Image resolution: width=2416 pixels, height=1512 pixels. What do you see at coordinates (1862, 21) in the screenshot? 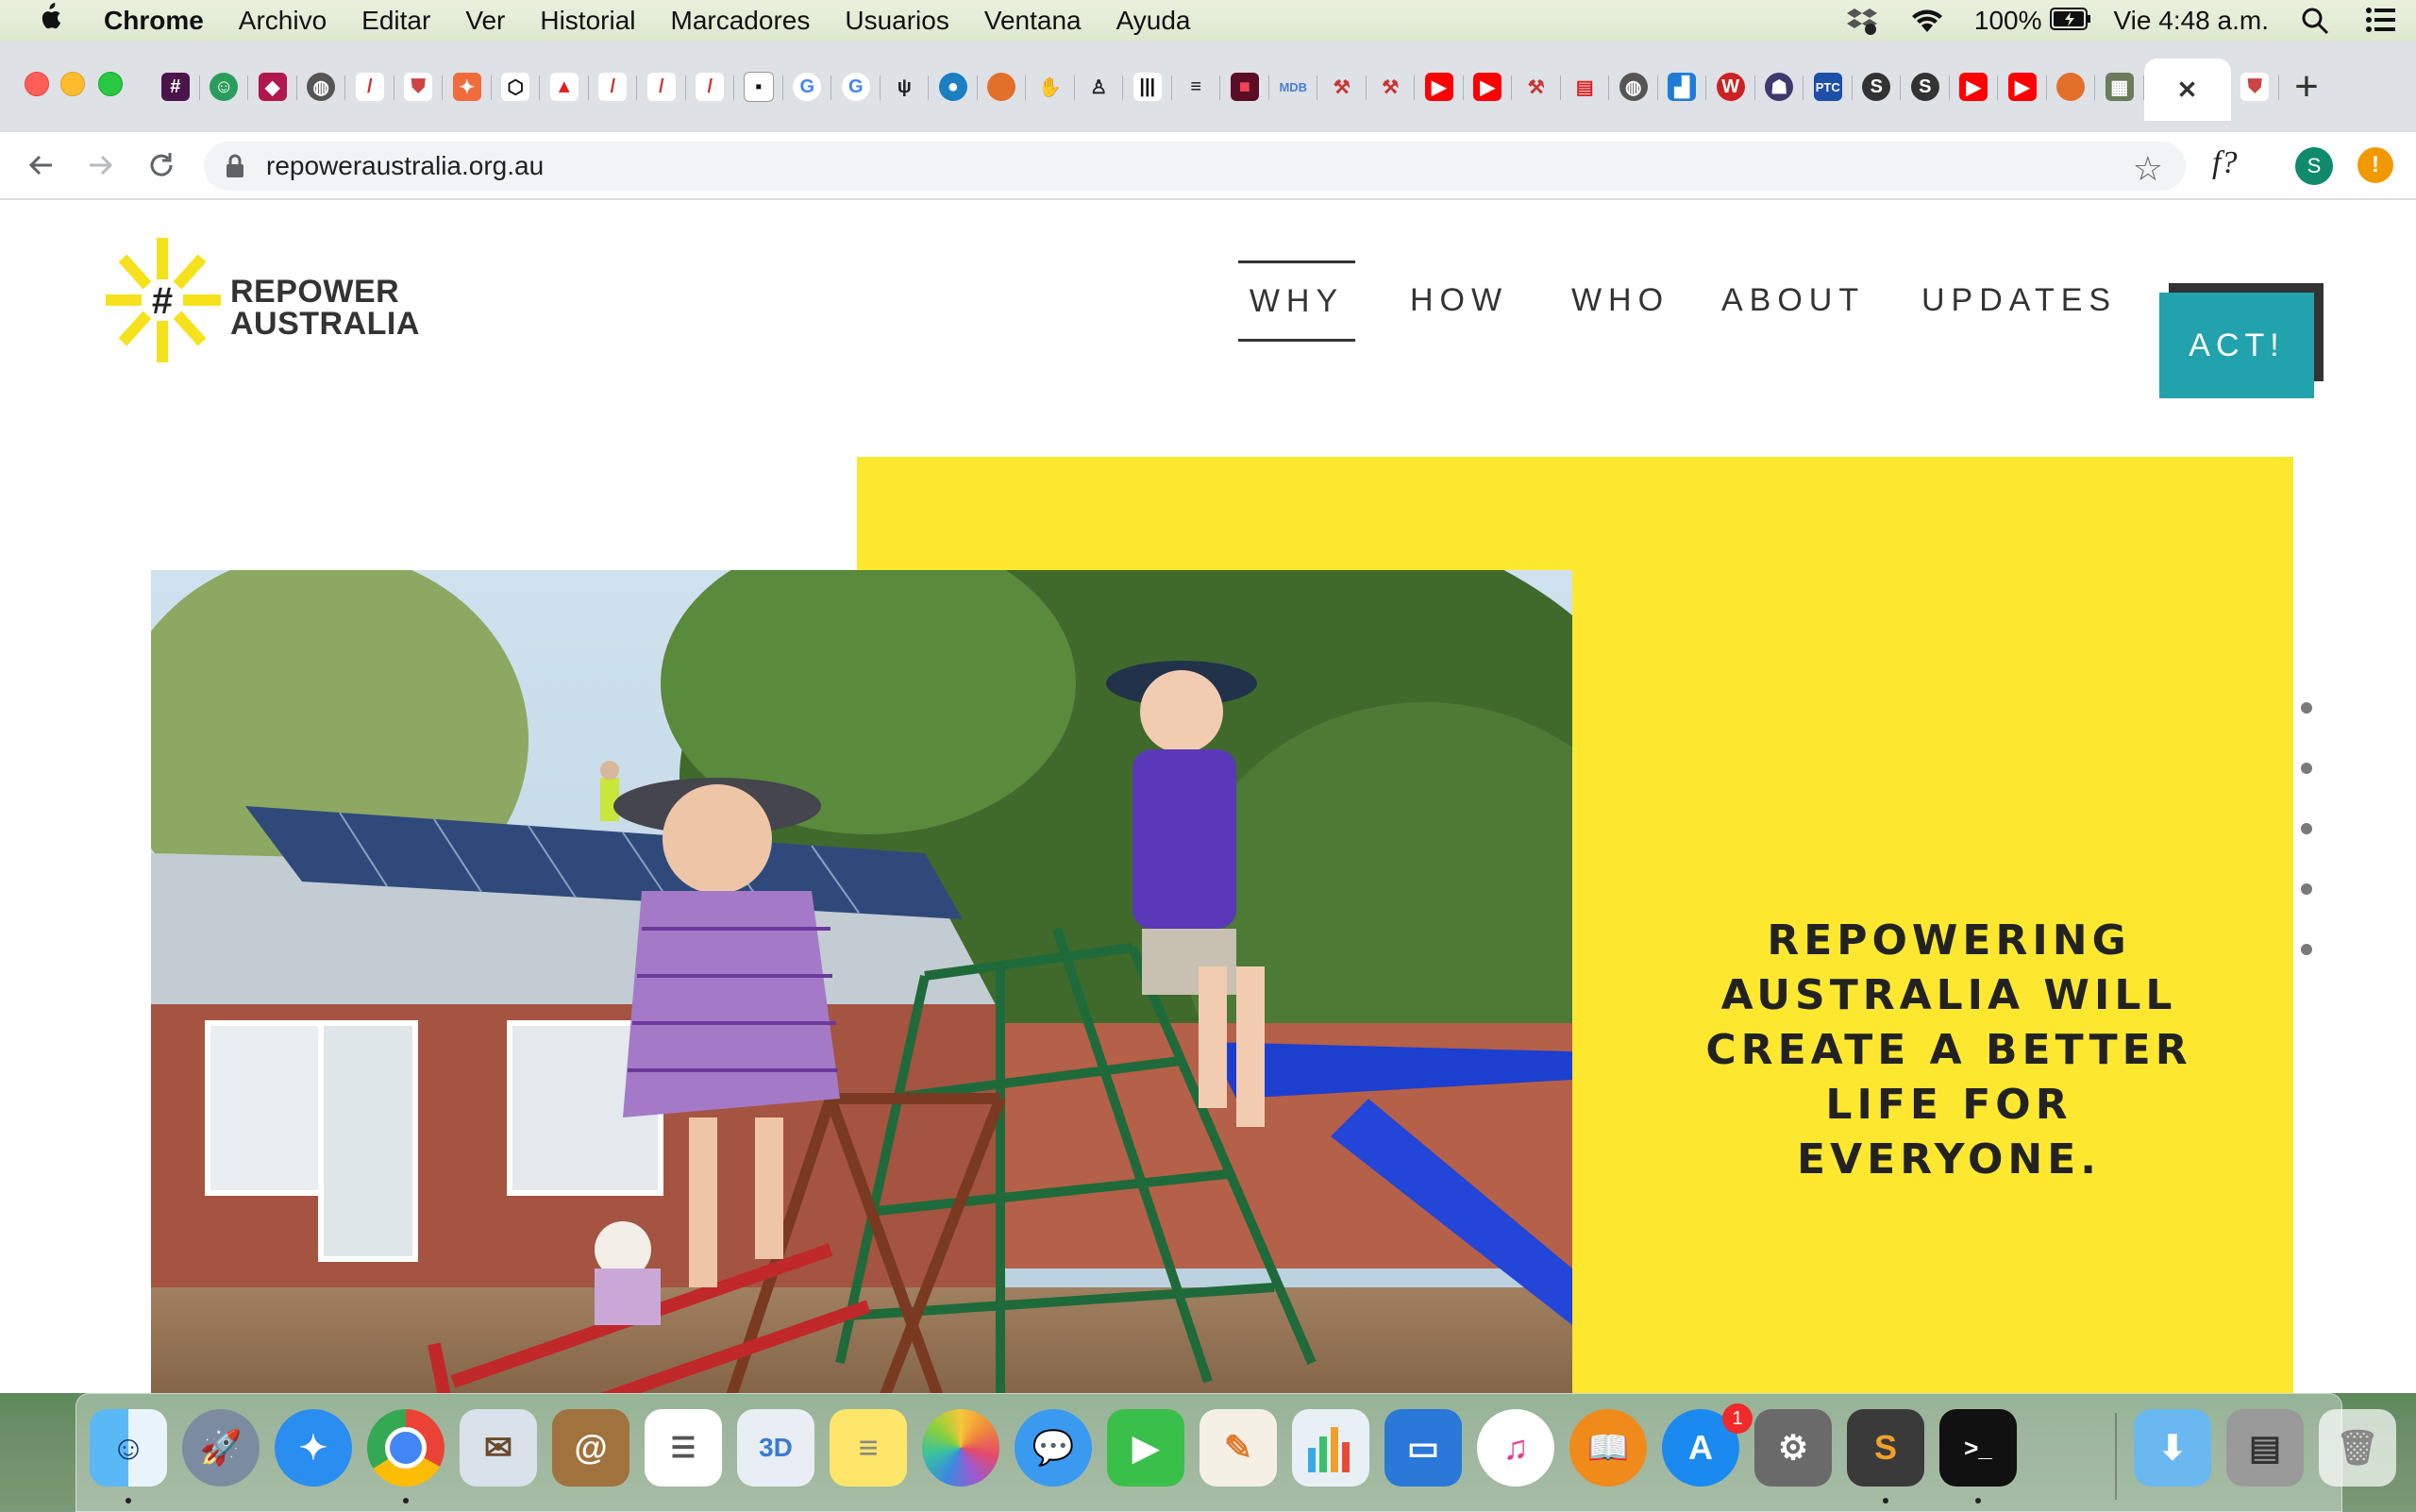
I see `dropbox-icon` at bounding box center [1862, 21].